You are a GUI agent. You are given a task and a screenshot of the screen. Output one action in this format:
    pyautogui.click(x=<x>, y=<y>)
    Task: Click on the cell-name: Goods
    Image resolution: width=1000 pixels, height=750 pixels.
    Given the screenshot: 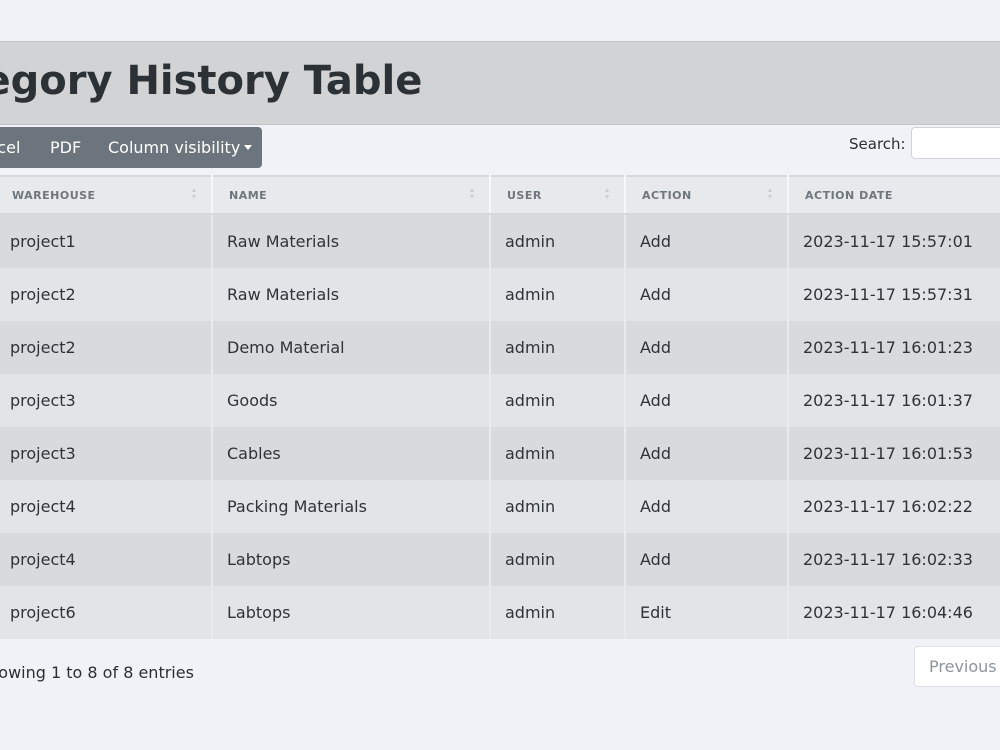 What is the action you would take?
    pyautogui.click(x=351, y=400)
    